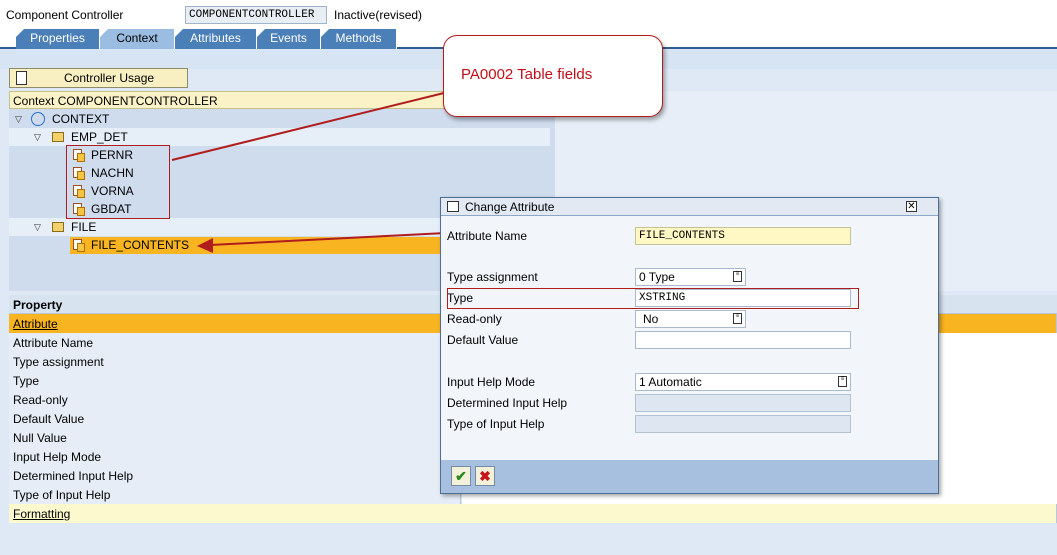 This screenshot has width=1057, height=555. Describe the element at coordinates (474, 319) in the screenshot. I see `field-label: Read-only` at that location.